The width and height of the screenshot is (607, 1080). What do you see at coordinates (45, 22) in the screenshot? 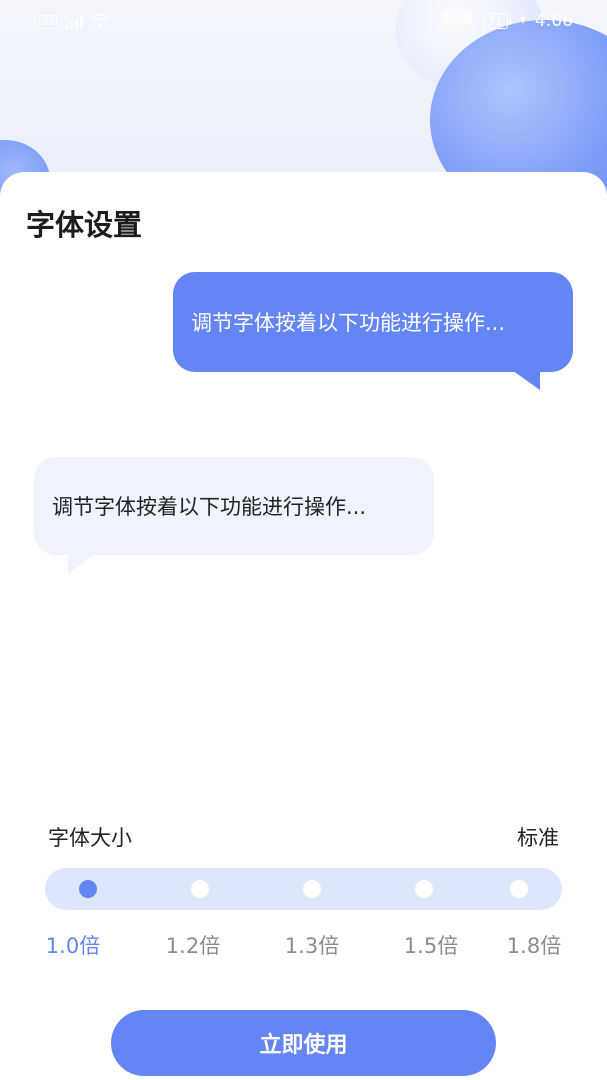
I see `hd-icon: HD` at bounding box center [45, 22].